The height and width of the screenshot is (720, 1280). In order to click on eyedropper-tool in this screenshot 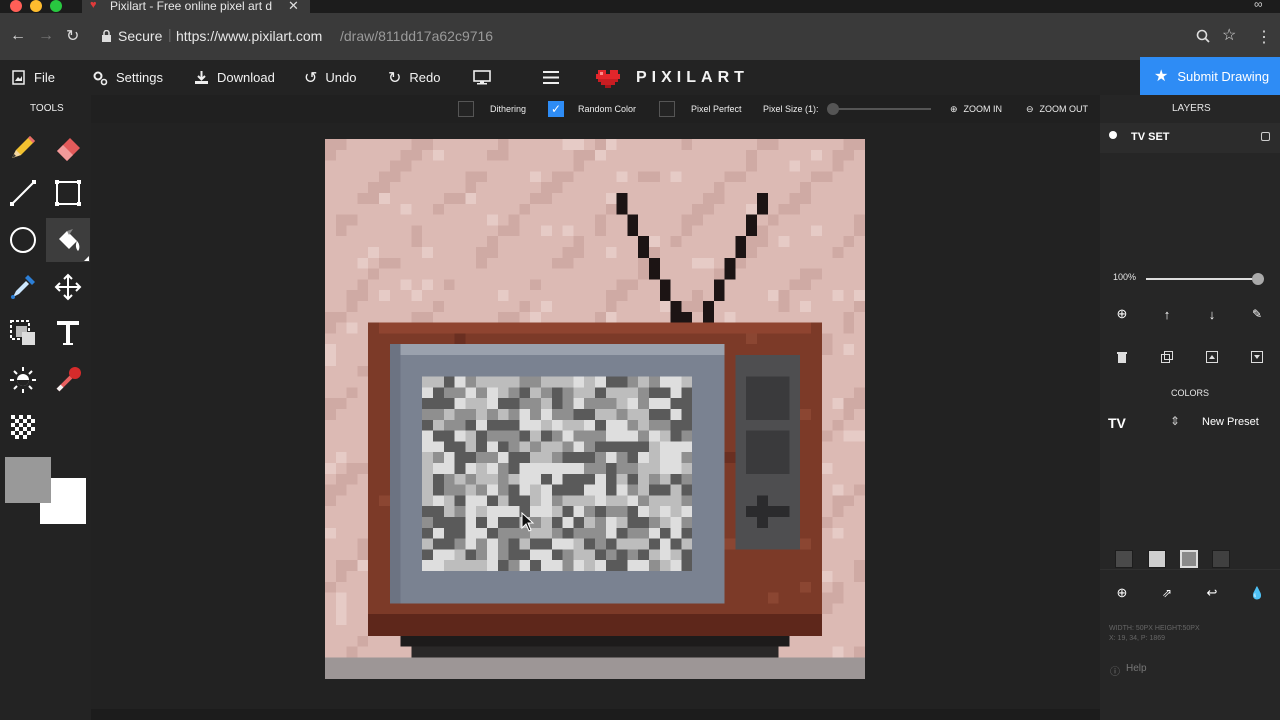, I will do `click(23, 287)`.